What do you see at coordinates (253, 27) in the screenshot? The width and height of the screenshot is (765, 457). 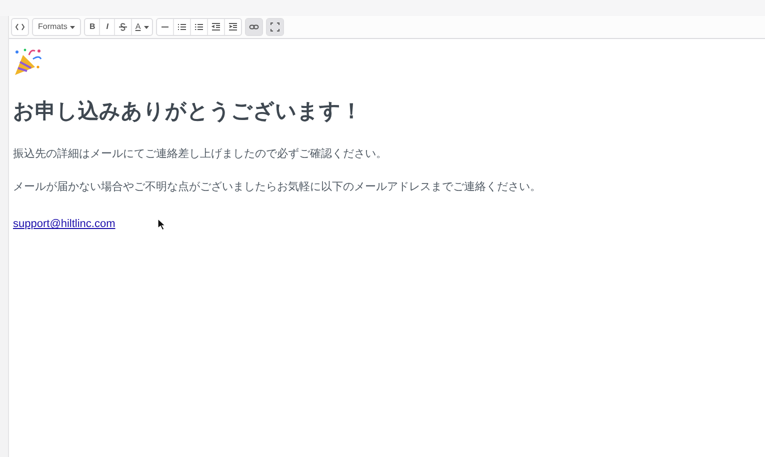 I see `link-icon` at bounding box center [253, 27].